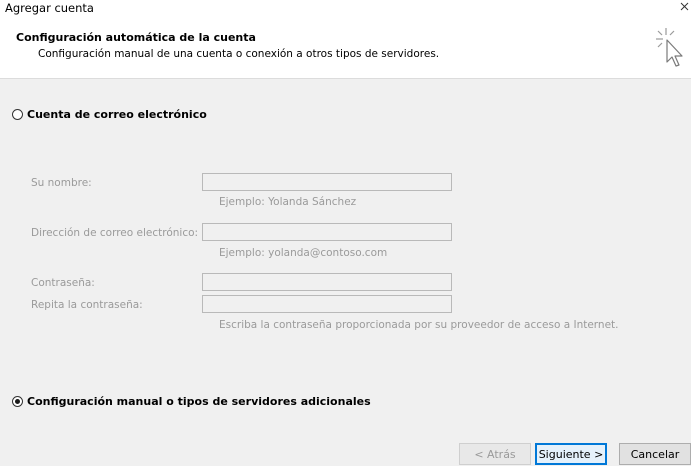 The image size is (691, 466). I want to click on name-label: Su nombre:, so click(61, 183).